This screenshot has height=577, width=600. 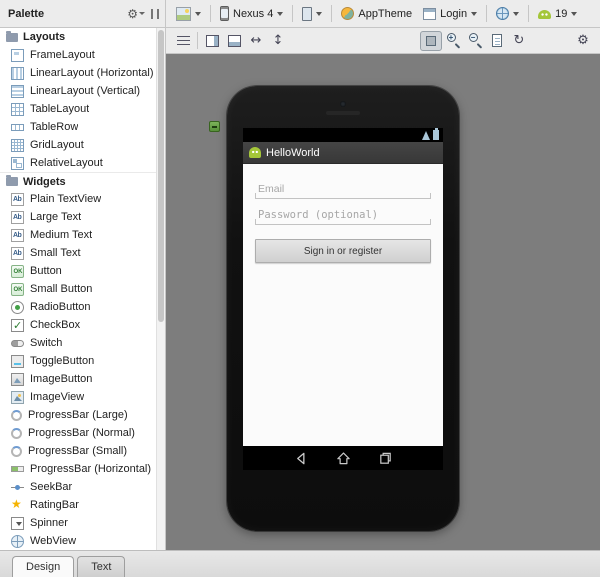 I want to click on palette-item-tablelayout: TableLayout, so click(x=78, y=109).